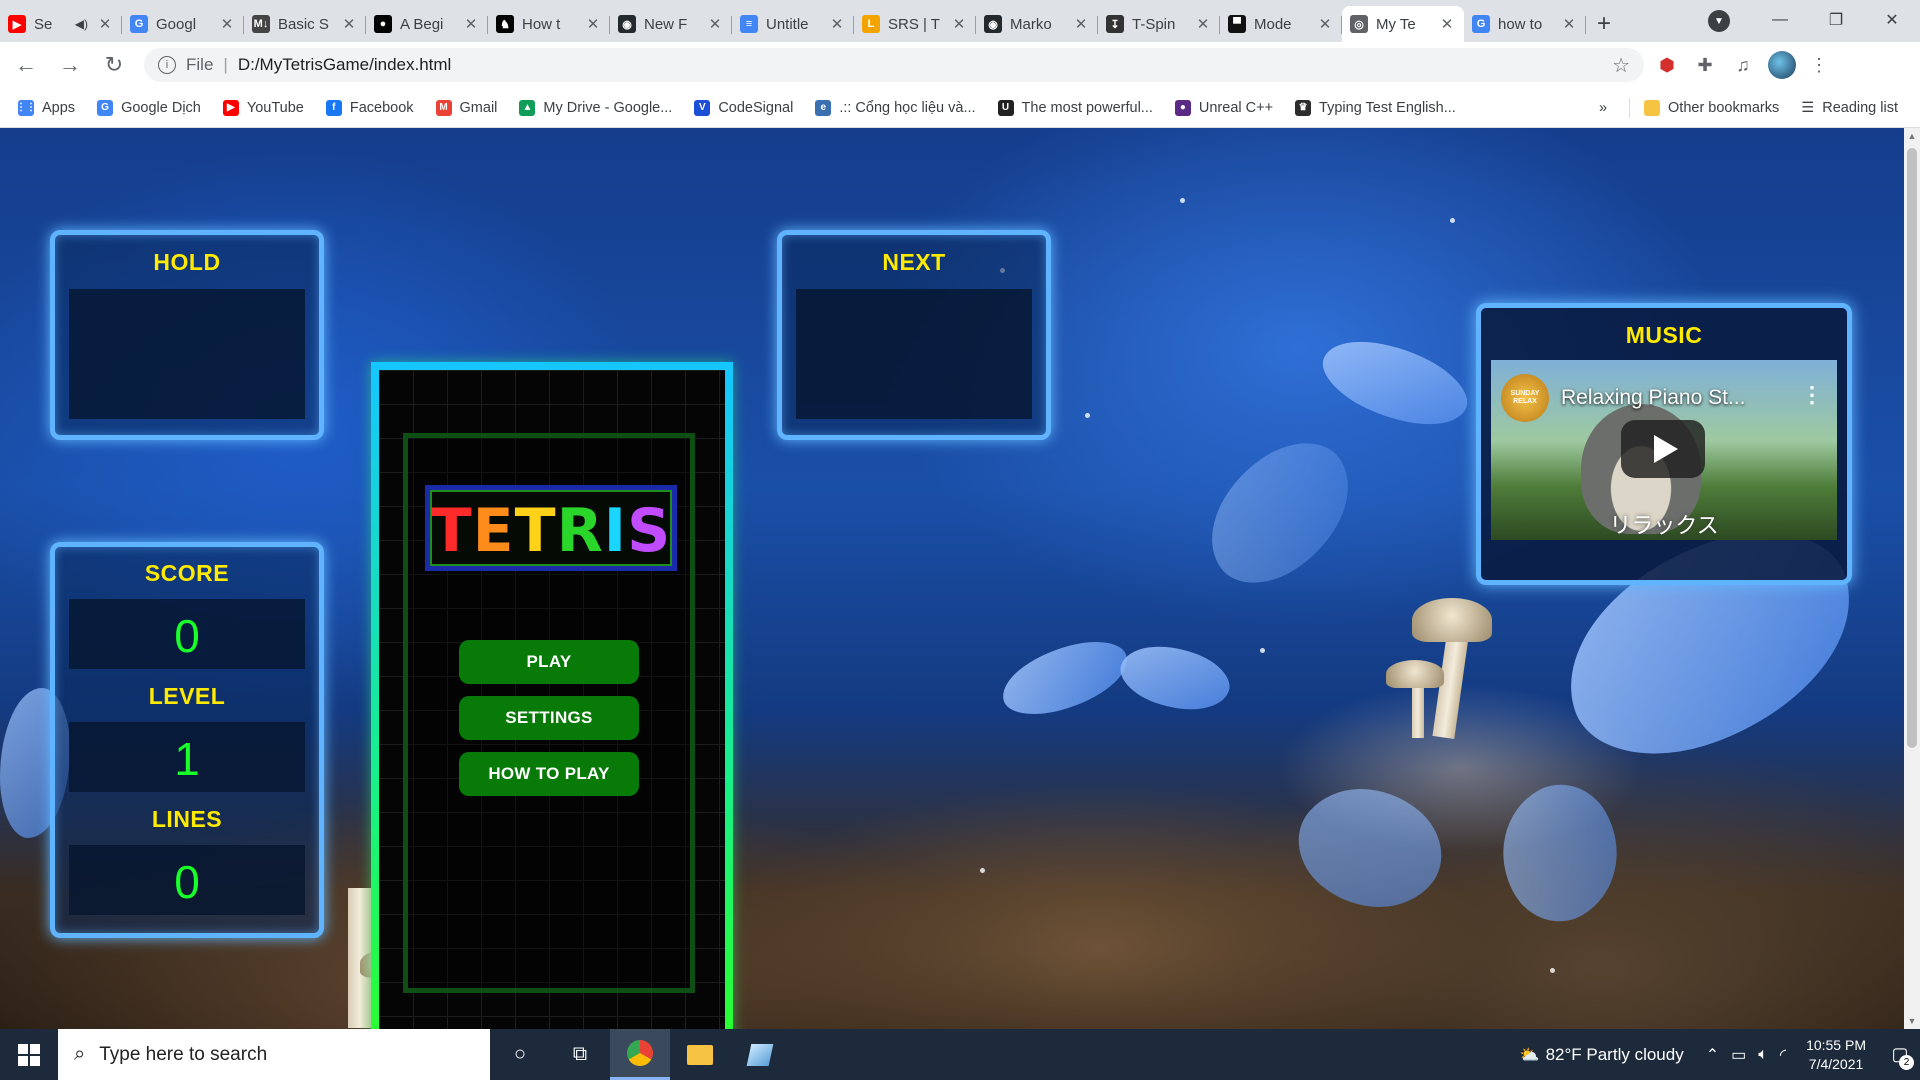  Describe the element at coordinates (139, 24) in the screenshot. I see `tab-favicon-icon: G` at that location.